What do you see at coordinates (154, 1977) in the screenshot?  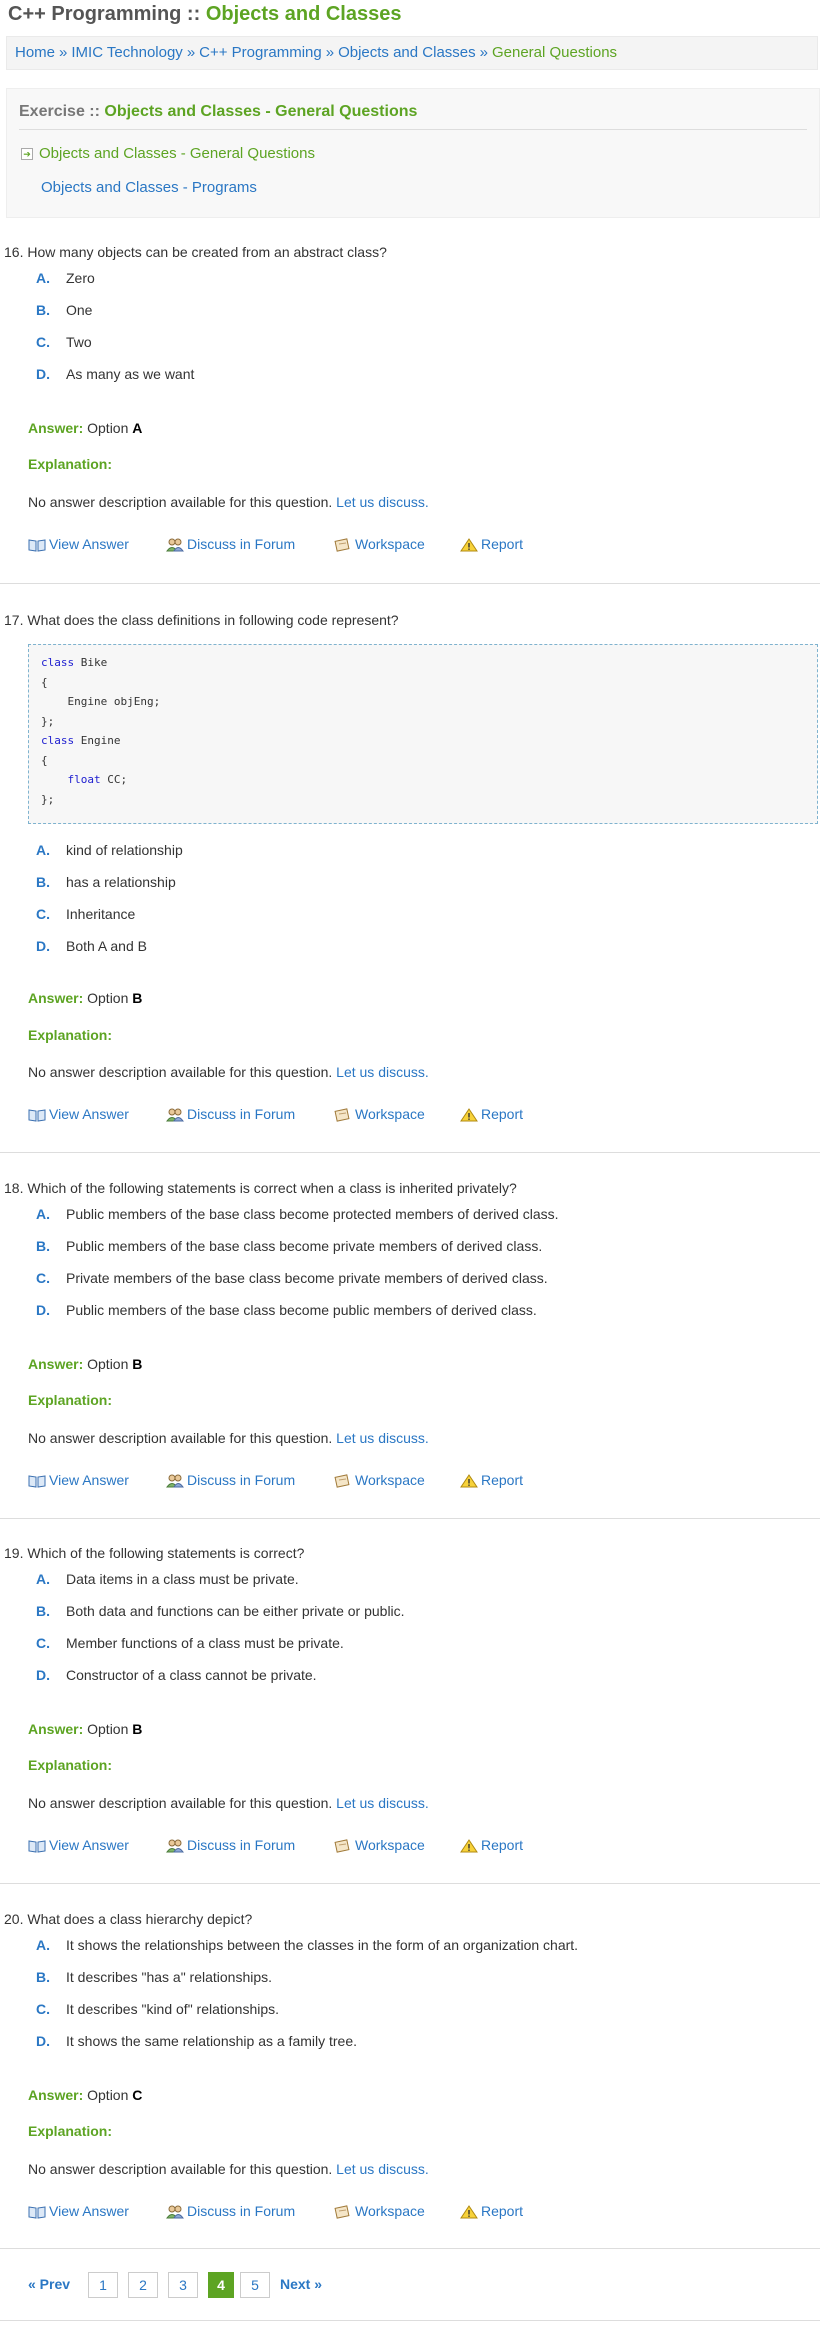 I see `option-b: B. It describes "has a" relationships.` at bounding box center [154, 1977].